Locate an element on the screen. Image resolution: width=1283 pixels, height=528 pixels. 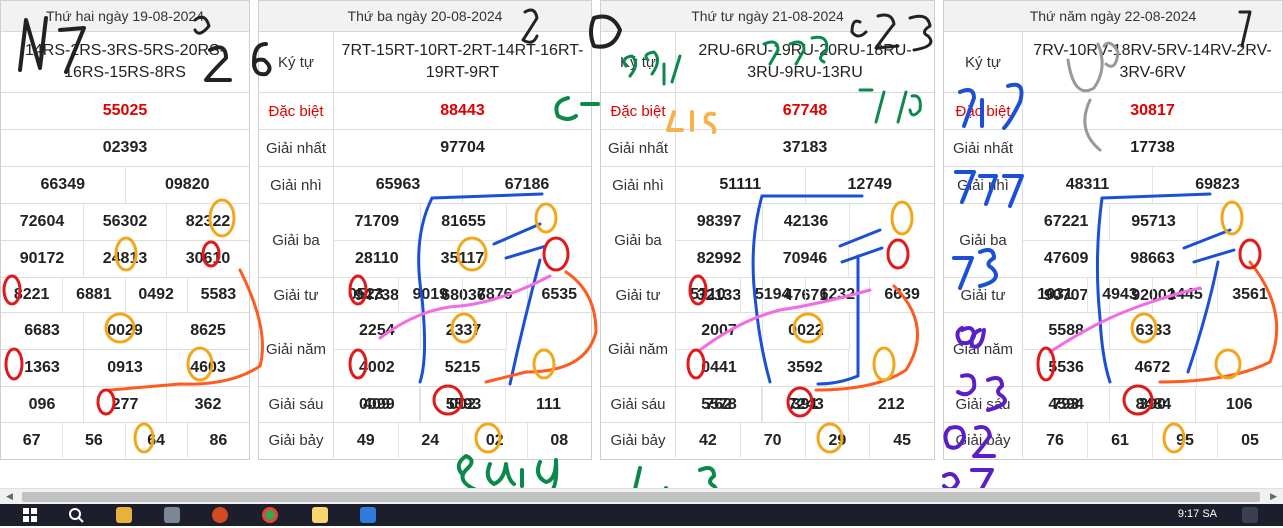
notification-icon is located at coordinates (1250, 515).